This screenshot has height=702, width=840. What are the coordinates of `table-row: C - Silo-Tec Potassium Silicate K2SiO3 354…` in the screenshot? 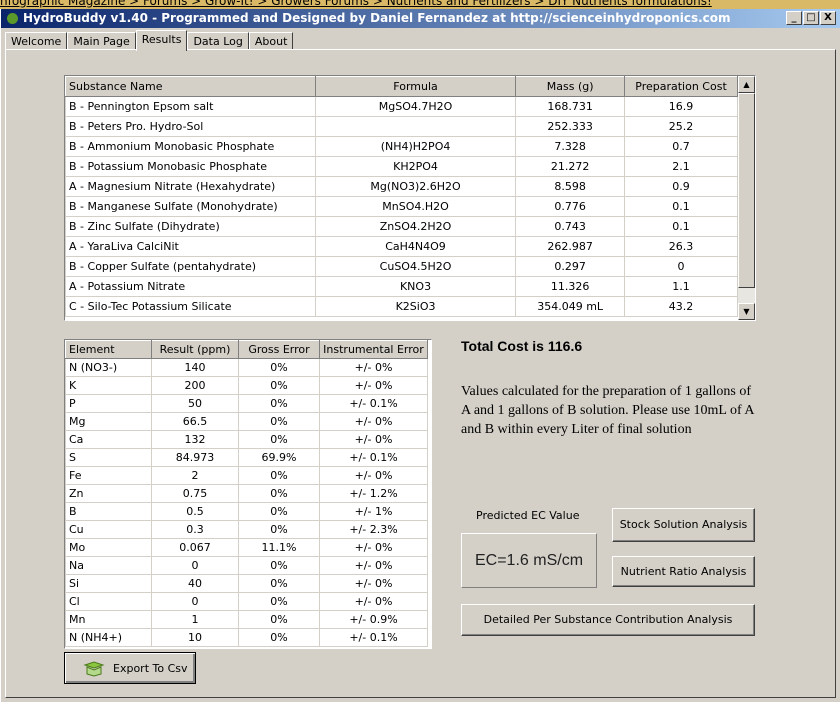 It's located at (401, 306).